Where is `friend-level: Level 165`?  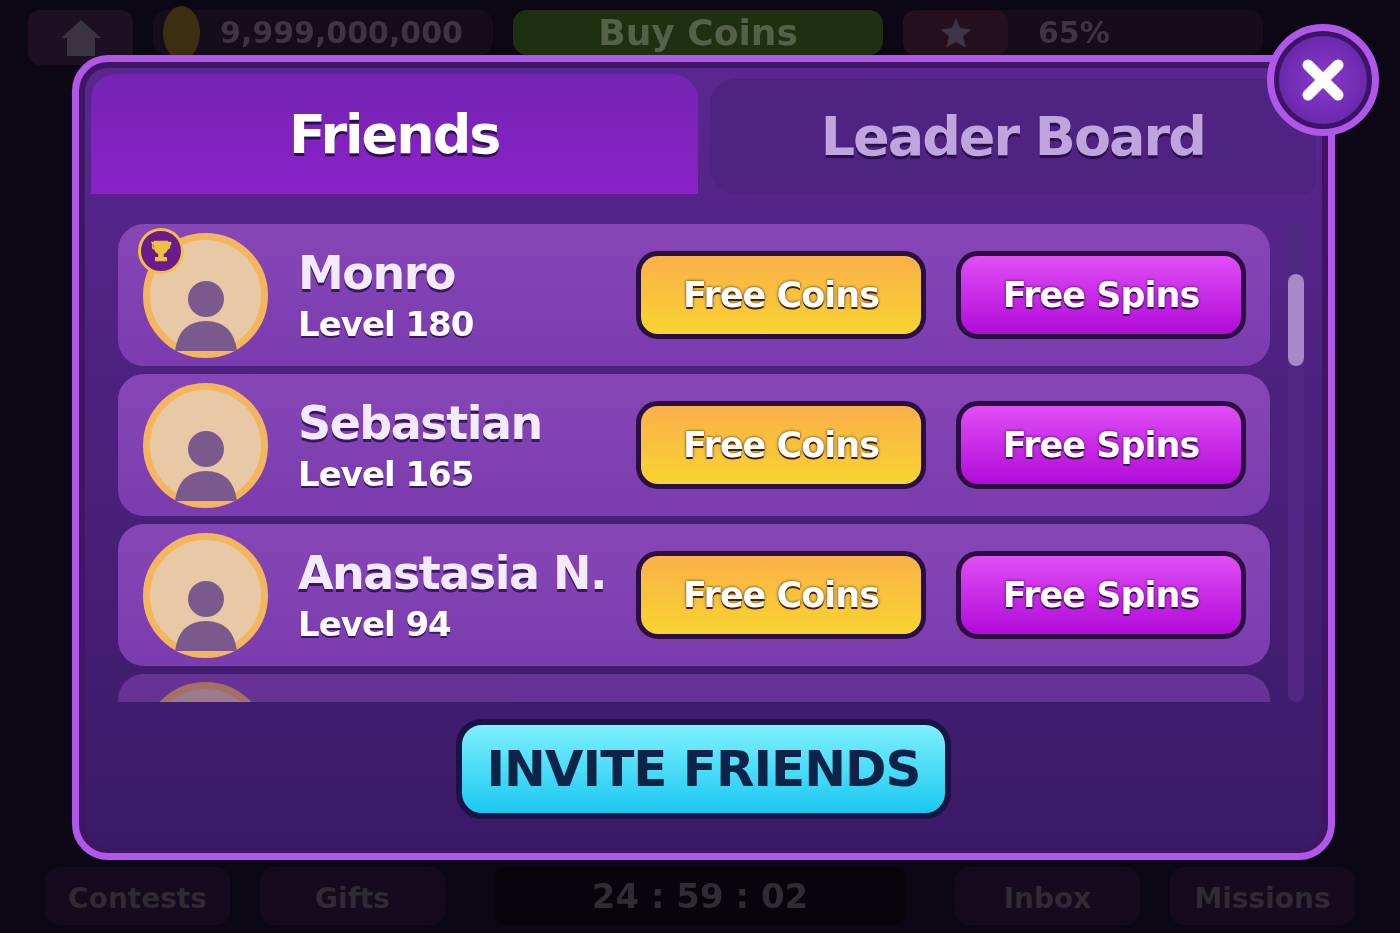
friend-level: Level 165 is located at coordinates (386, 474).